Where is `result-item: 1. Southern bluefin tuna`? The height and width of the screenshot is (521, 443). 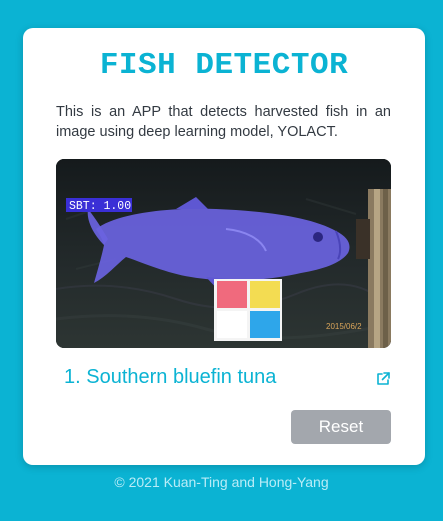
result-item: 1. Southern bluefin tuna is located at coordinates (227, 379).